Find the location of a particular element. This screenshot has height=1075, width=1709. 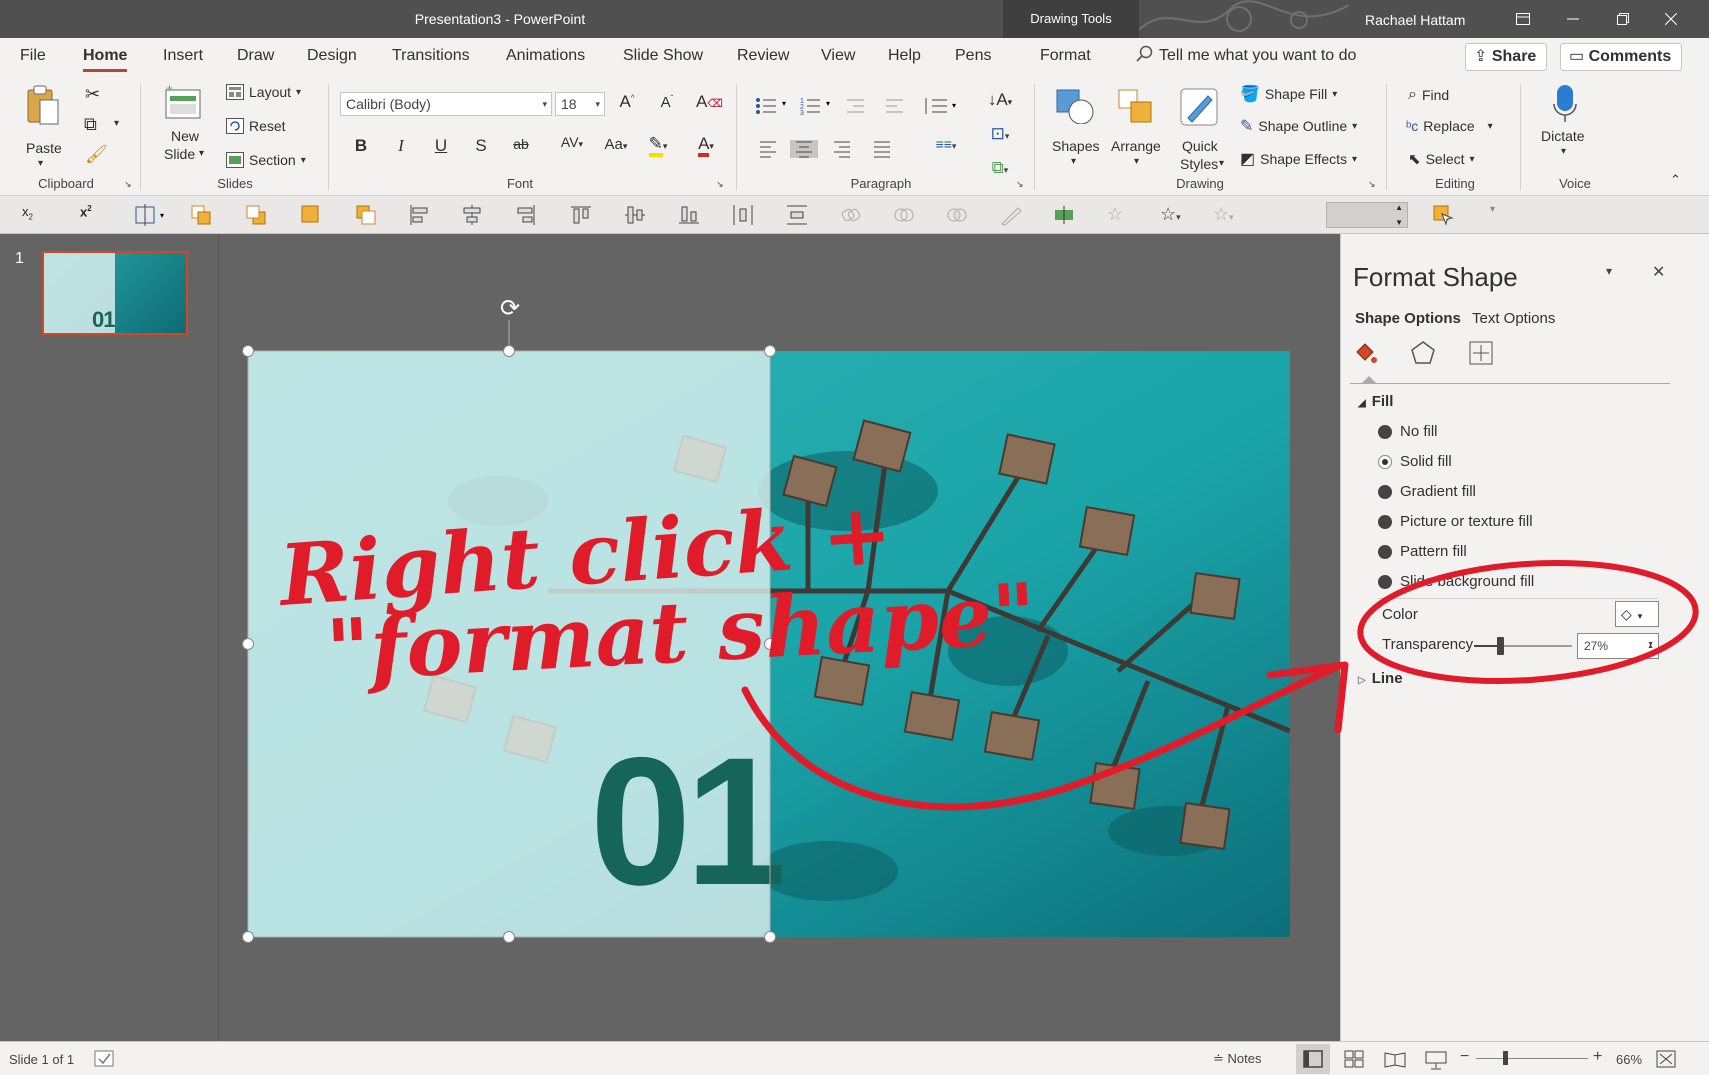

normal-view-icon is located at coordinates (1313, 1059).